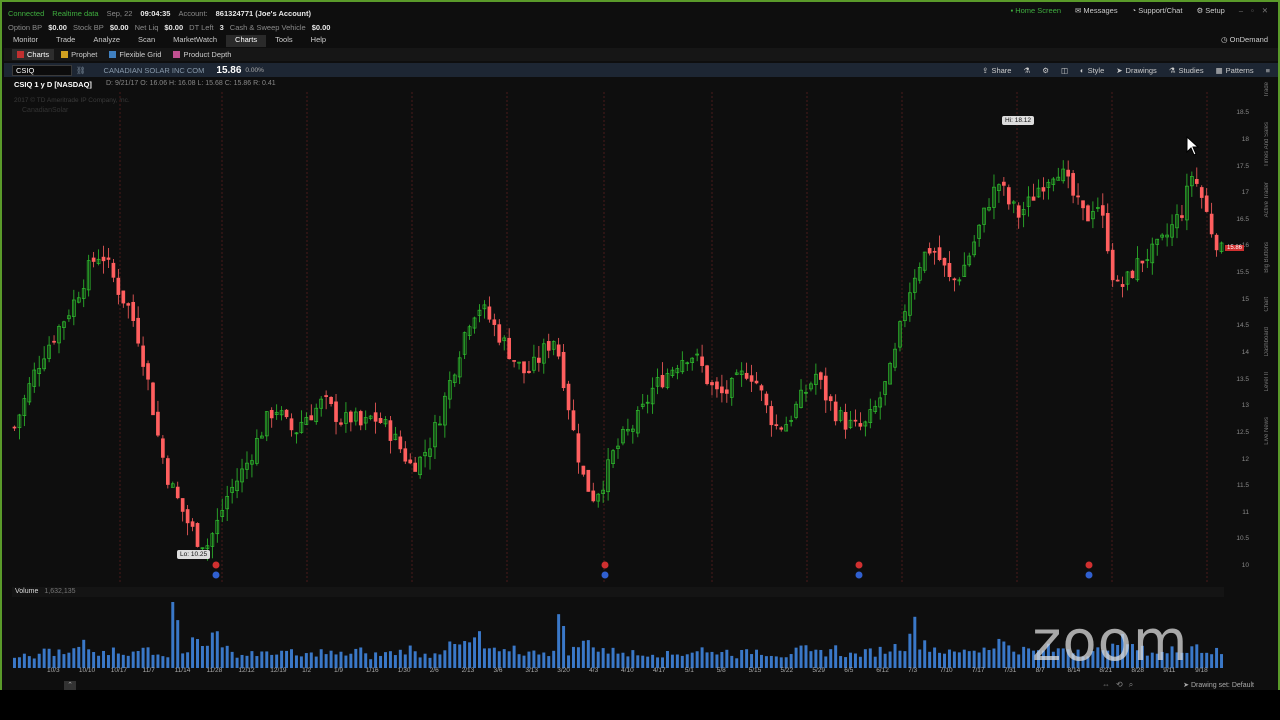 The image size is (1280, 720). I want to click on maximize-icon: ▫, so click(1252, 10).